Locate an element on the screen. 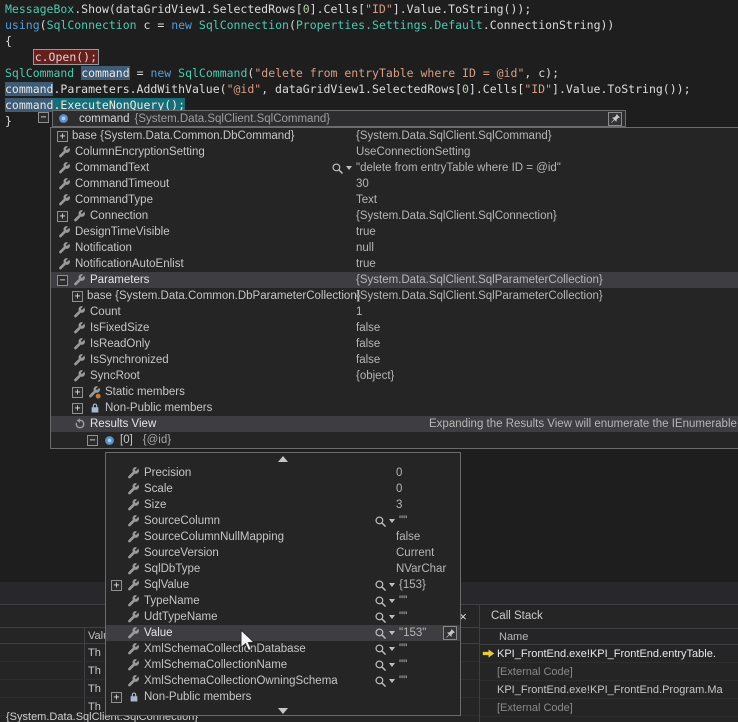 Image resolution: width=738 pixels, height=722 pixels. property-value: false is located at coordinates (368, 344).